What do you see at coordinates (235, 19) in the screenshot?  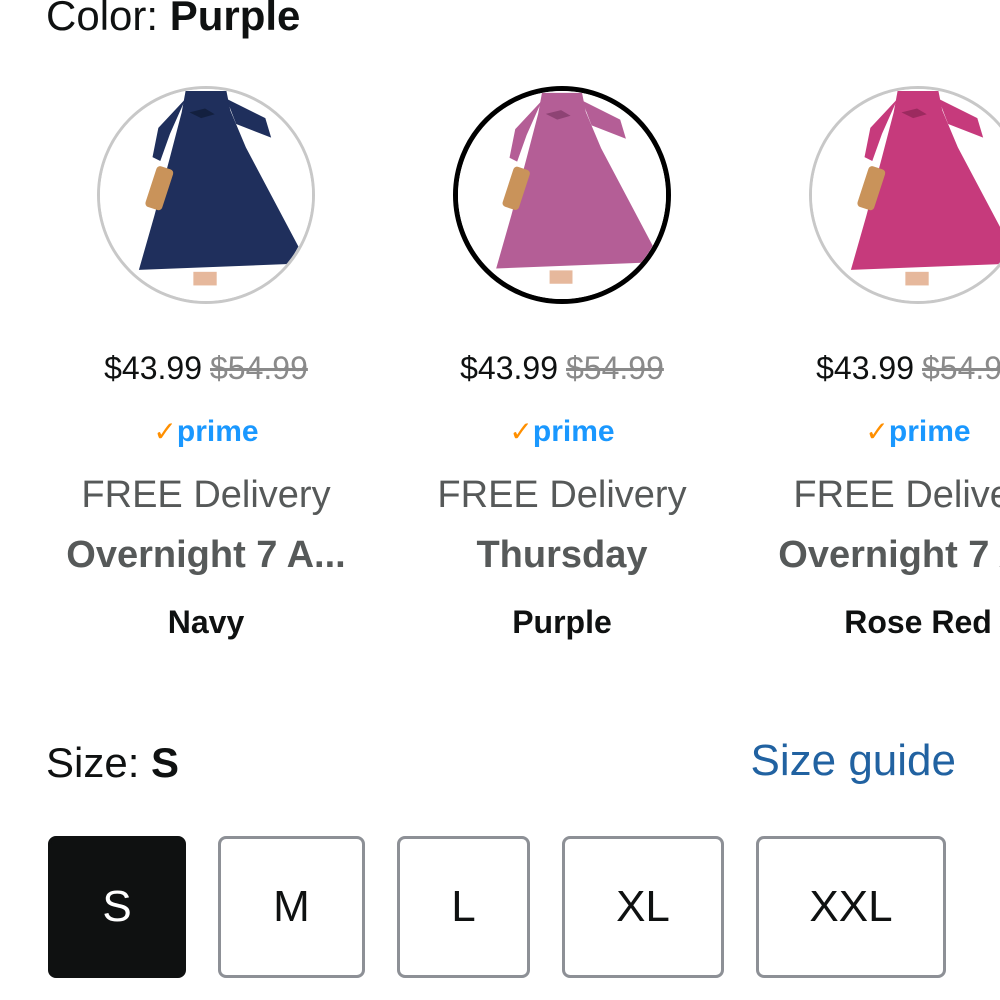 I see `selected-color-value: Purple` at bounding box center [235, 19].